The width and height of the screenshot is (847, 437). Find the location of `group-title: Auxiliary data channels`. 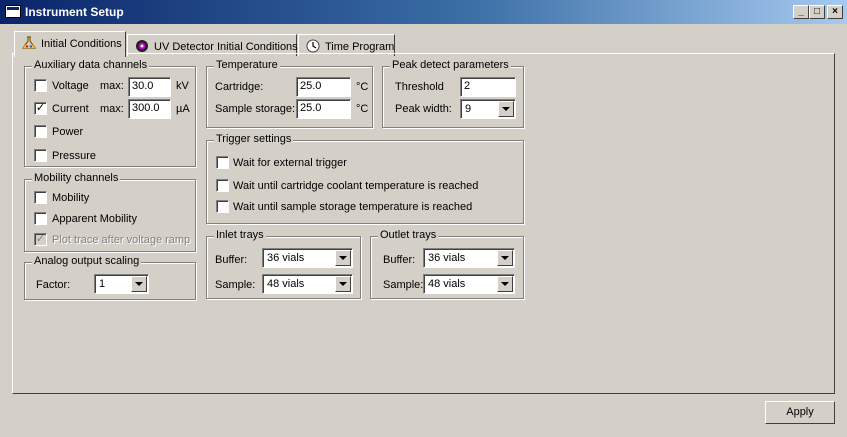

group-title: Auxiliary data channels is located at coordinates (91, 65).